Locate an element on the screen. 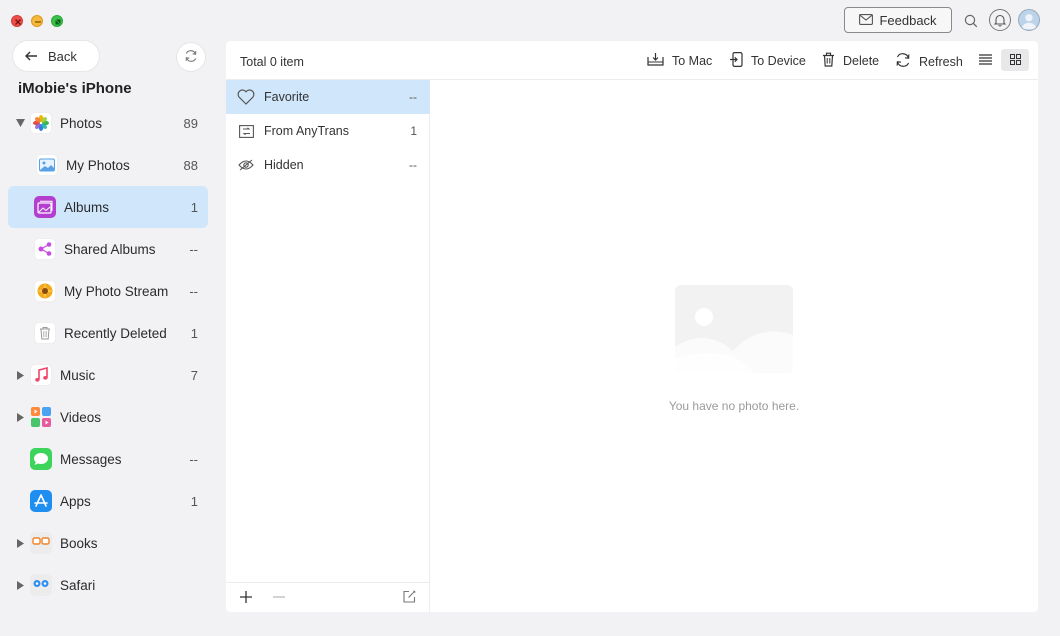 The image size is (1060, 636). sidebar-item-label: Safari is located at coordinates (78, 585).